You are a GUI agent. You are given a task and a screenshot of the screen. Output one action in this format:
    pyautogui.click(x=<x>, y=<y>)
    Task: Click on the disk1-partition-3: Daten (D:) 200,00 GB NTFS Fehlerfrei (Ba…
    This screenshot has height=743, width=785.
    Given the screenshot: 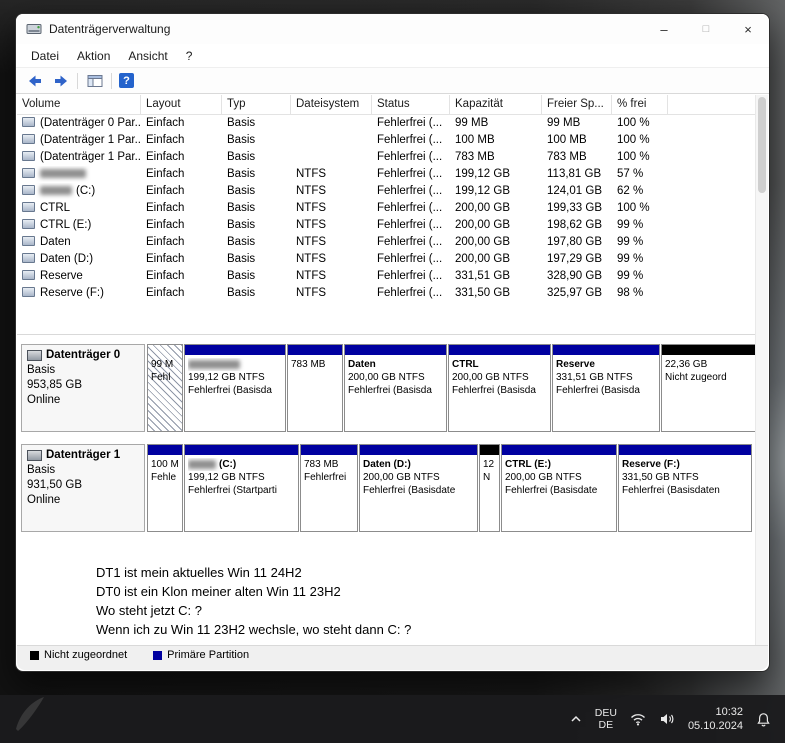 What is the action you would take?
    pyautogui.click(x=418, y=488)
    